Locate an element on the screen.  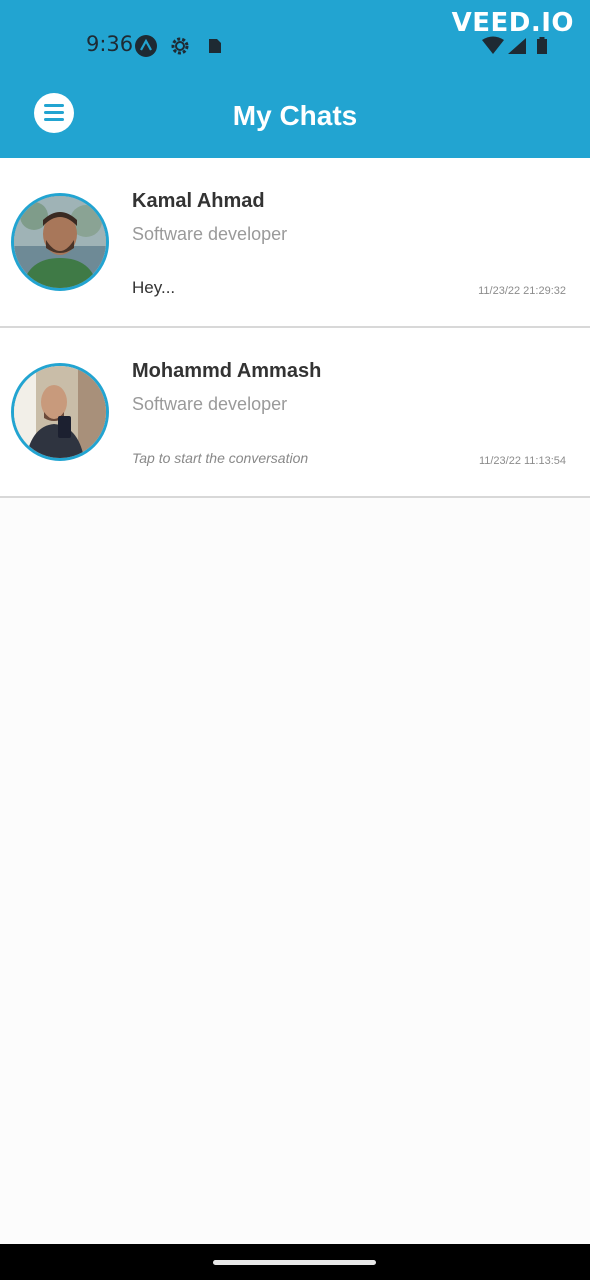
last-message: Tap to start the conversation is located at coordinates (220, 458).